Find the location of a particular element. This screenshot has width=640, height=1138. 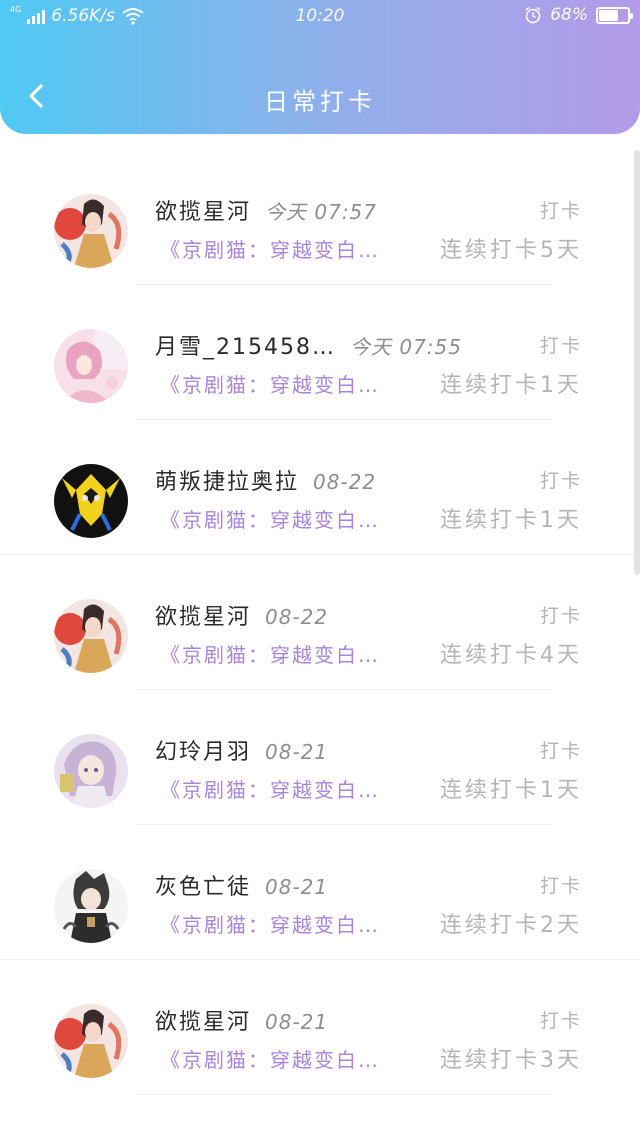

header: 4G 6.56K/s 10:20 68% 日常打卡 is located at coordinates (320, 67).